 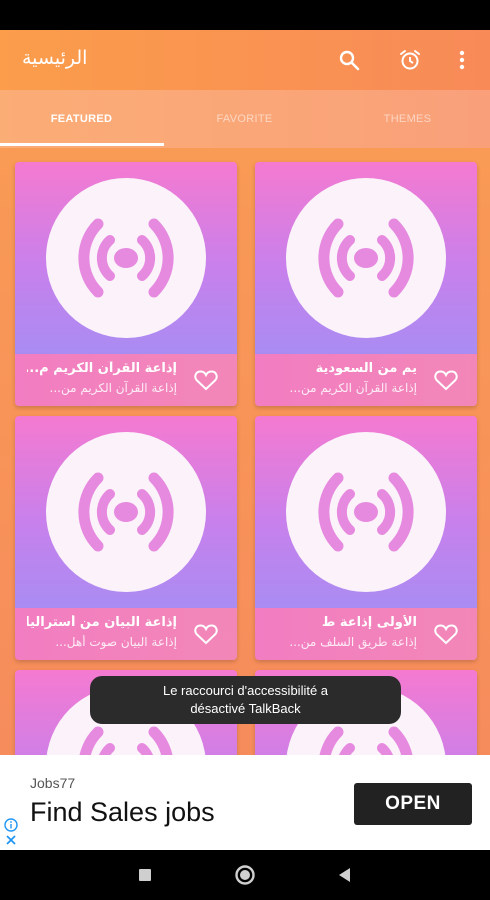 I want to click on ad-info-icon, so click(x=11, y=824).